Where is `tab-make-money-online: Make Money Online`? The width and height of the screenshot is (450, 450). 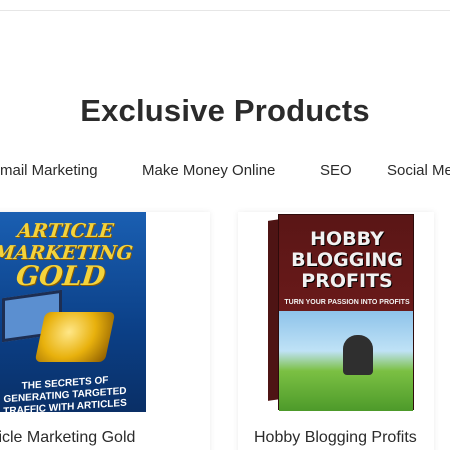 tab-make-money-online: Make Money Online is located at coordinates (208, 170).